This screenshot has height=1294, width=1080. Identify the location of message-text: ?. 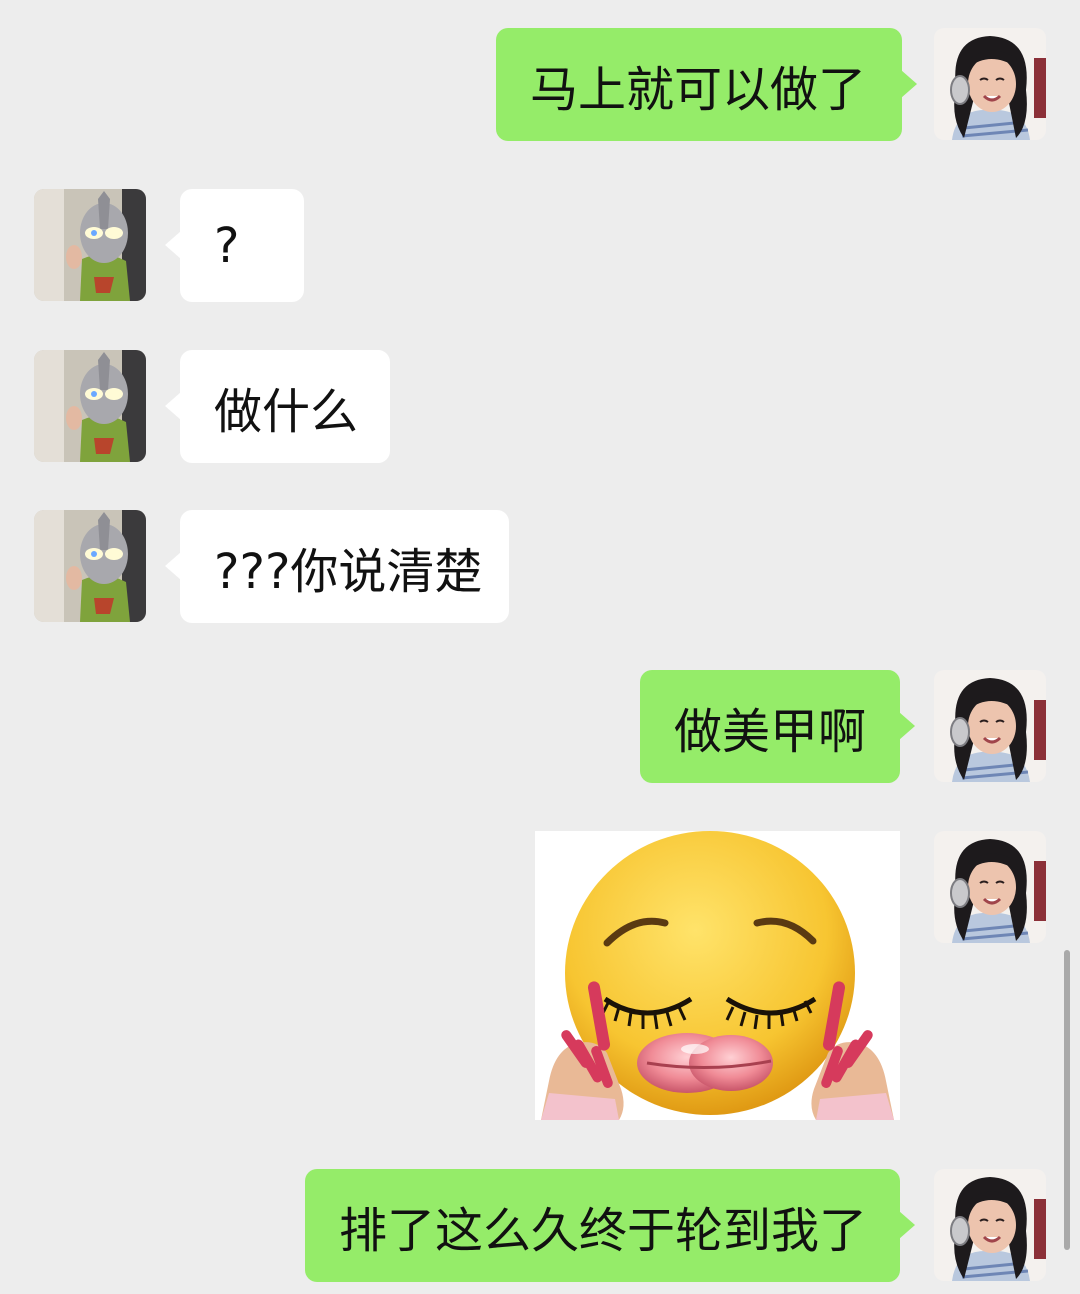
(227, 245).